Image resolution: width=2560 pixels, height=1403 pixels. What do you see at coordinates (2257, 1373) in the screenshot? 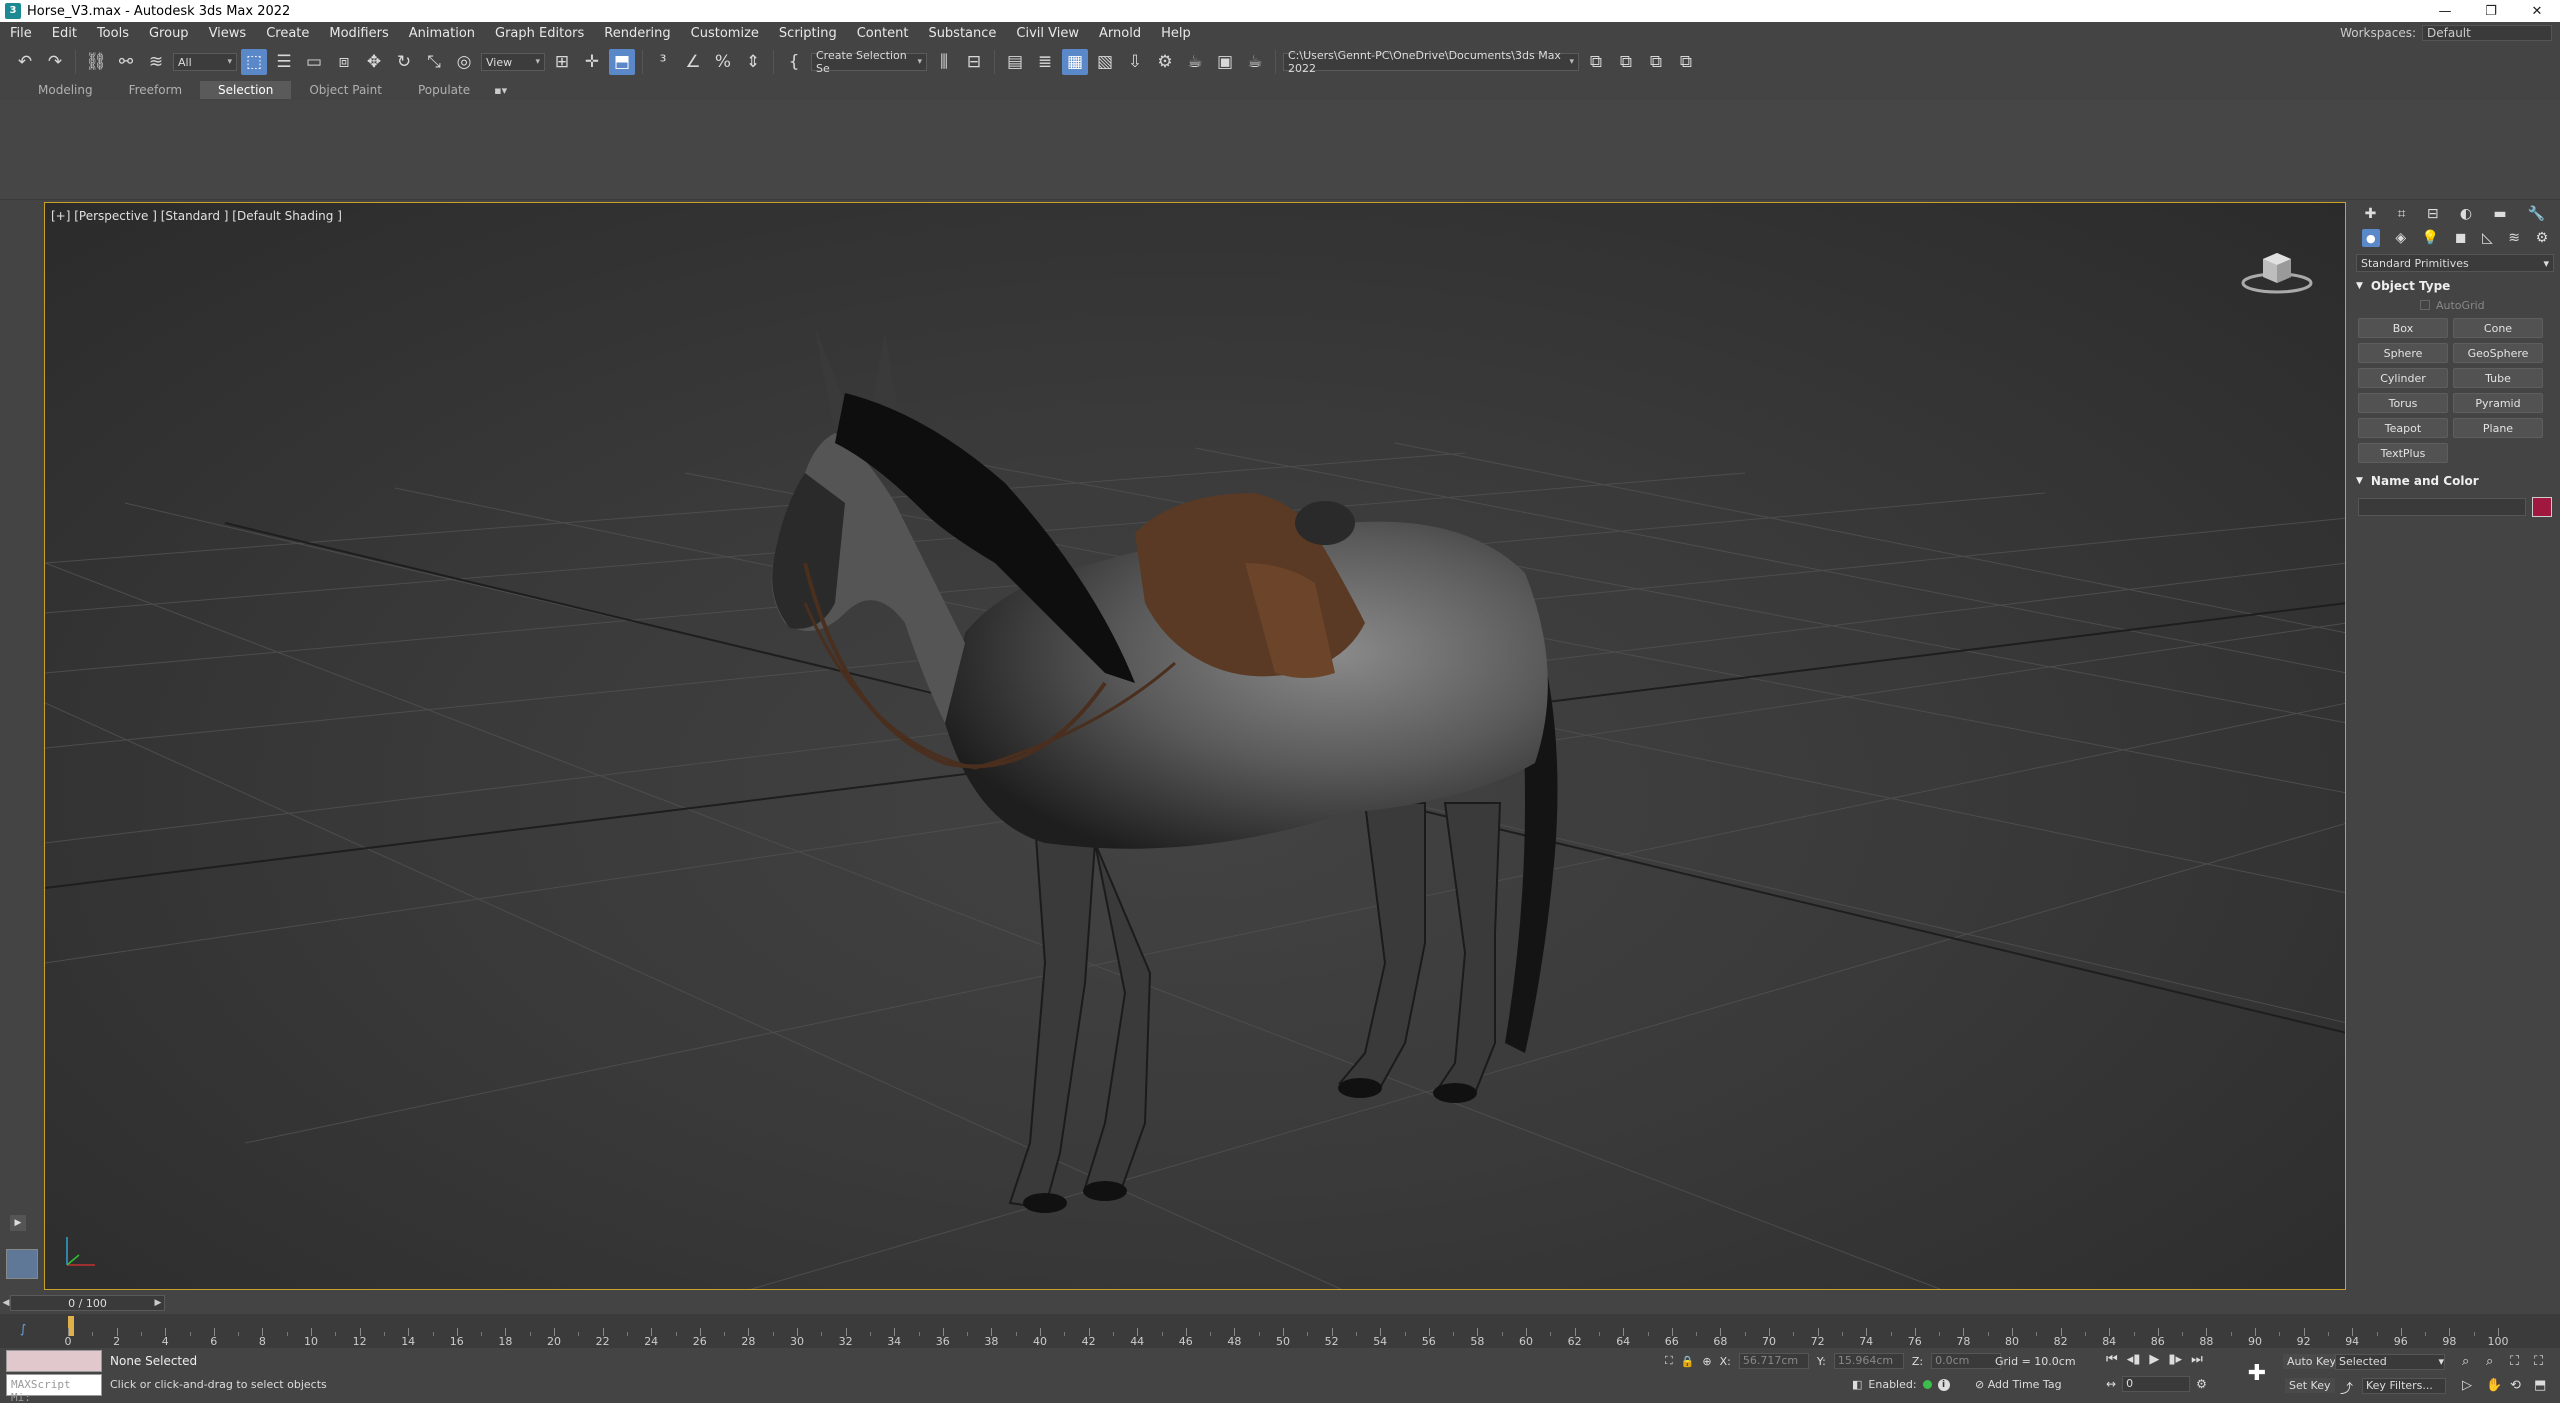
I see `set-keys-icon: ✚` at bounding box center [2257, 1373].